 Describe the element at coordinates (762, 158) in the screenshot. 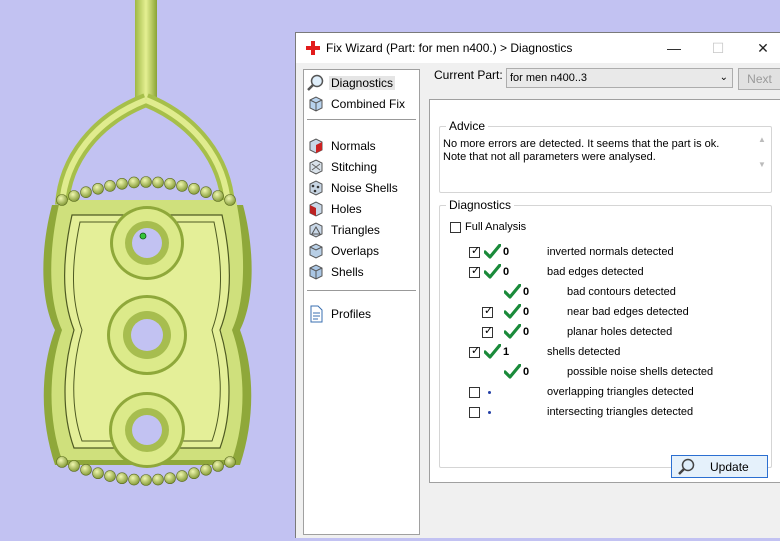

I see `advice-scrollbar: ▲ ▼` at that location.